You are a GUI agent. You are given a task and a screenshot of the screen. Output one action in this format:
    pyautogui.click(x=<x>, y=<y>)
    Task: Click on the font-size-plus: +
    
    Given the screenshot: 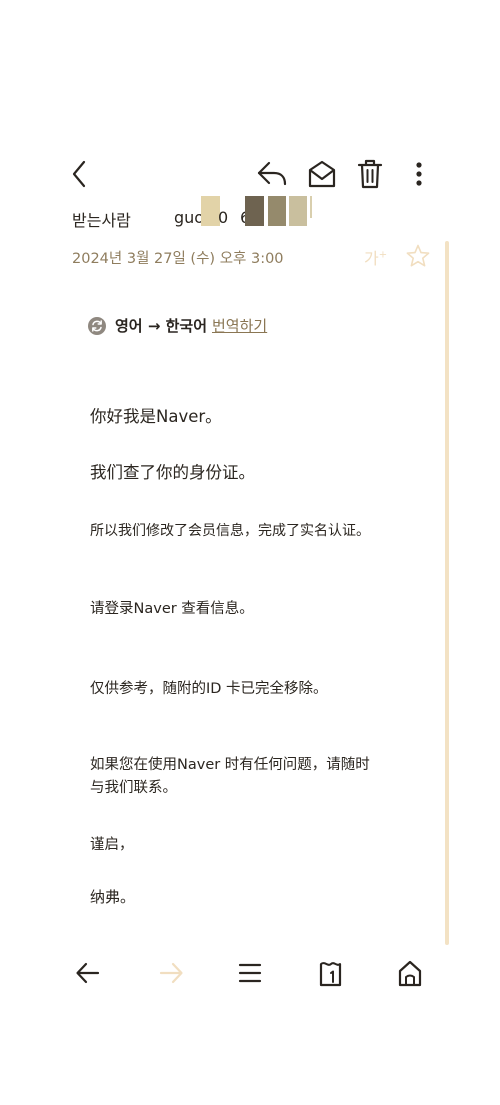 What is the action you would take?
    pyautogui.click(x=383, y=255)
    